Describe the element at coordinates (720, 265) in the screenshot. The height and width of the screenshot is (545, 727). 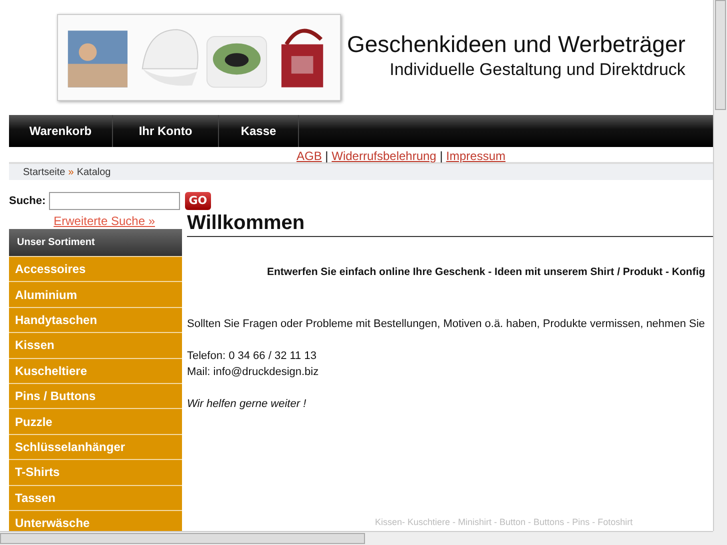
I see `vertical-scrollbar` at that location.